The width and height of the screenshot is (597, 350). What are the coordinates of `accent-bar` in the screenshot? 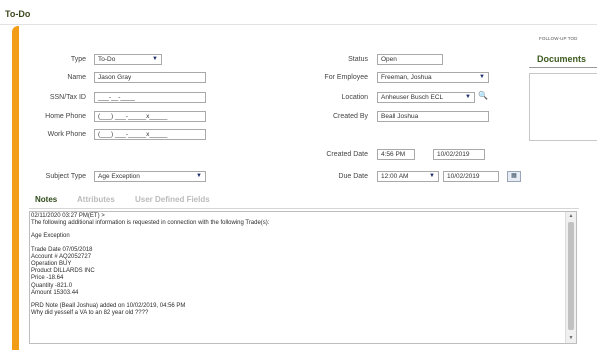 It's located at (15, 188).